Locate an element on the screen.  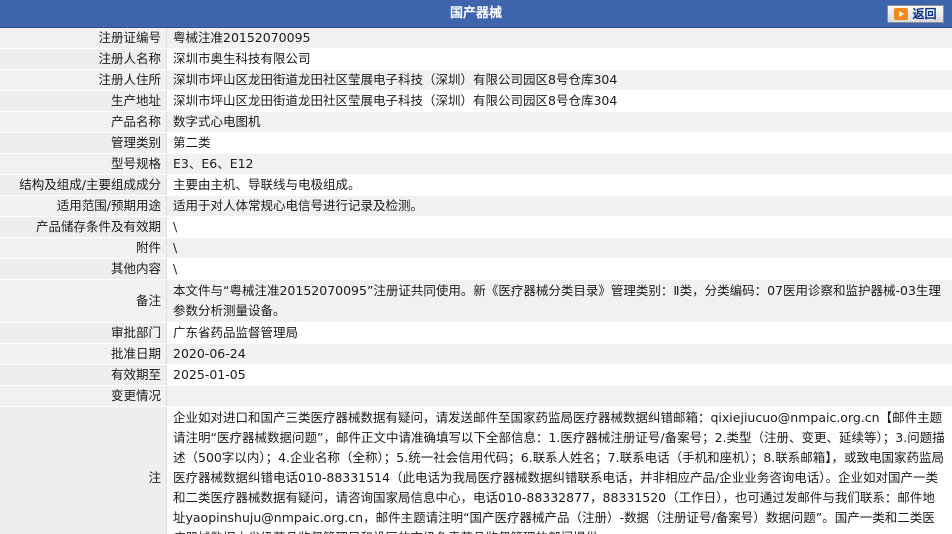
field-label: 批准日期 is located at coordinates (83, 354).